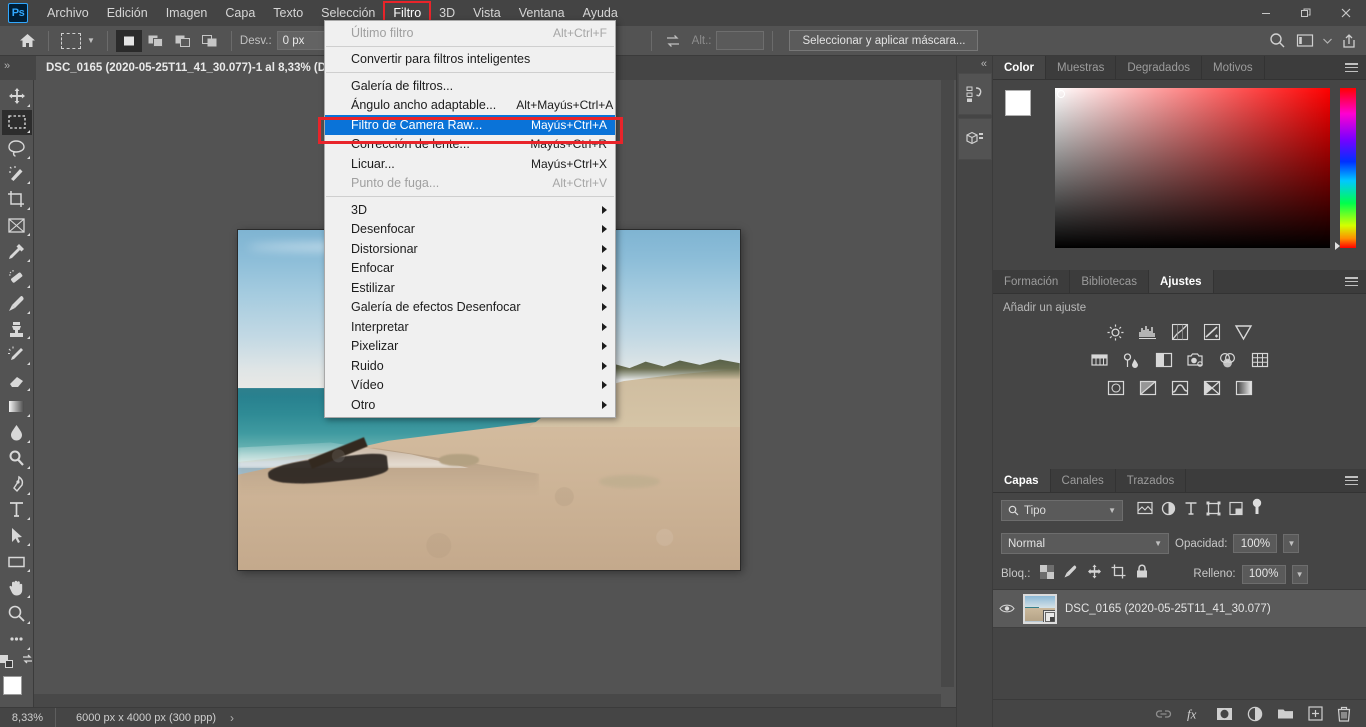 The height and width of the screenshot is (727, 1366). I want to click on type-tool, so click(17, 510).